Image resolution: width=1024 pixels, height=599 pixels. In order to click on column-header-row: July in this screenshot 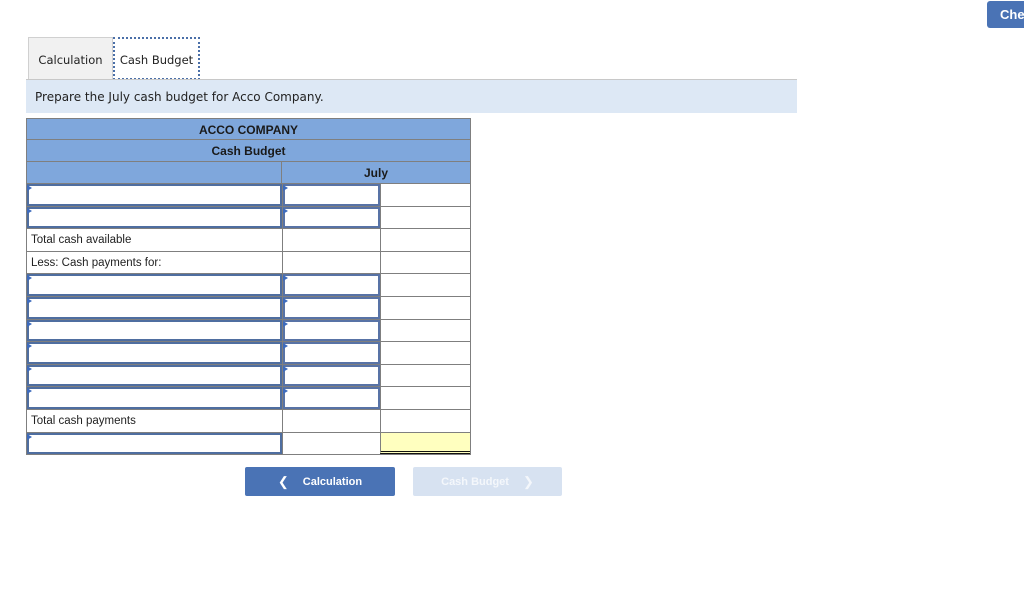, I will do `click(248, 173)`.